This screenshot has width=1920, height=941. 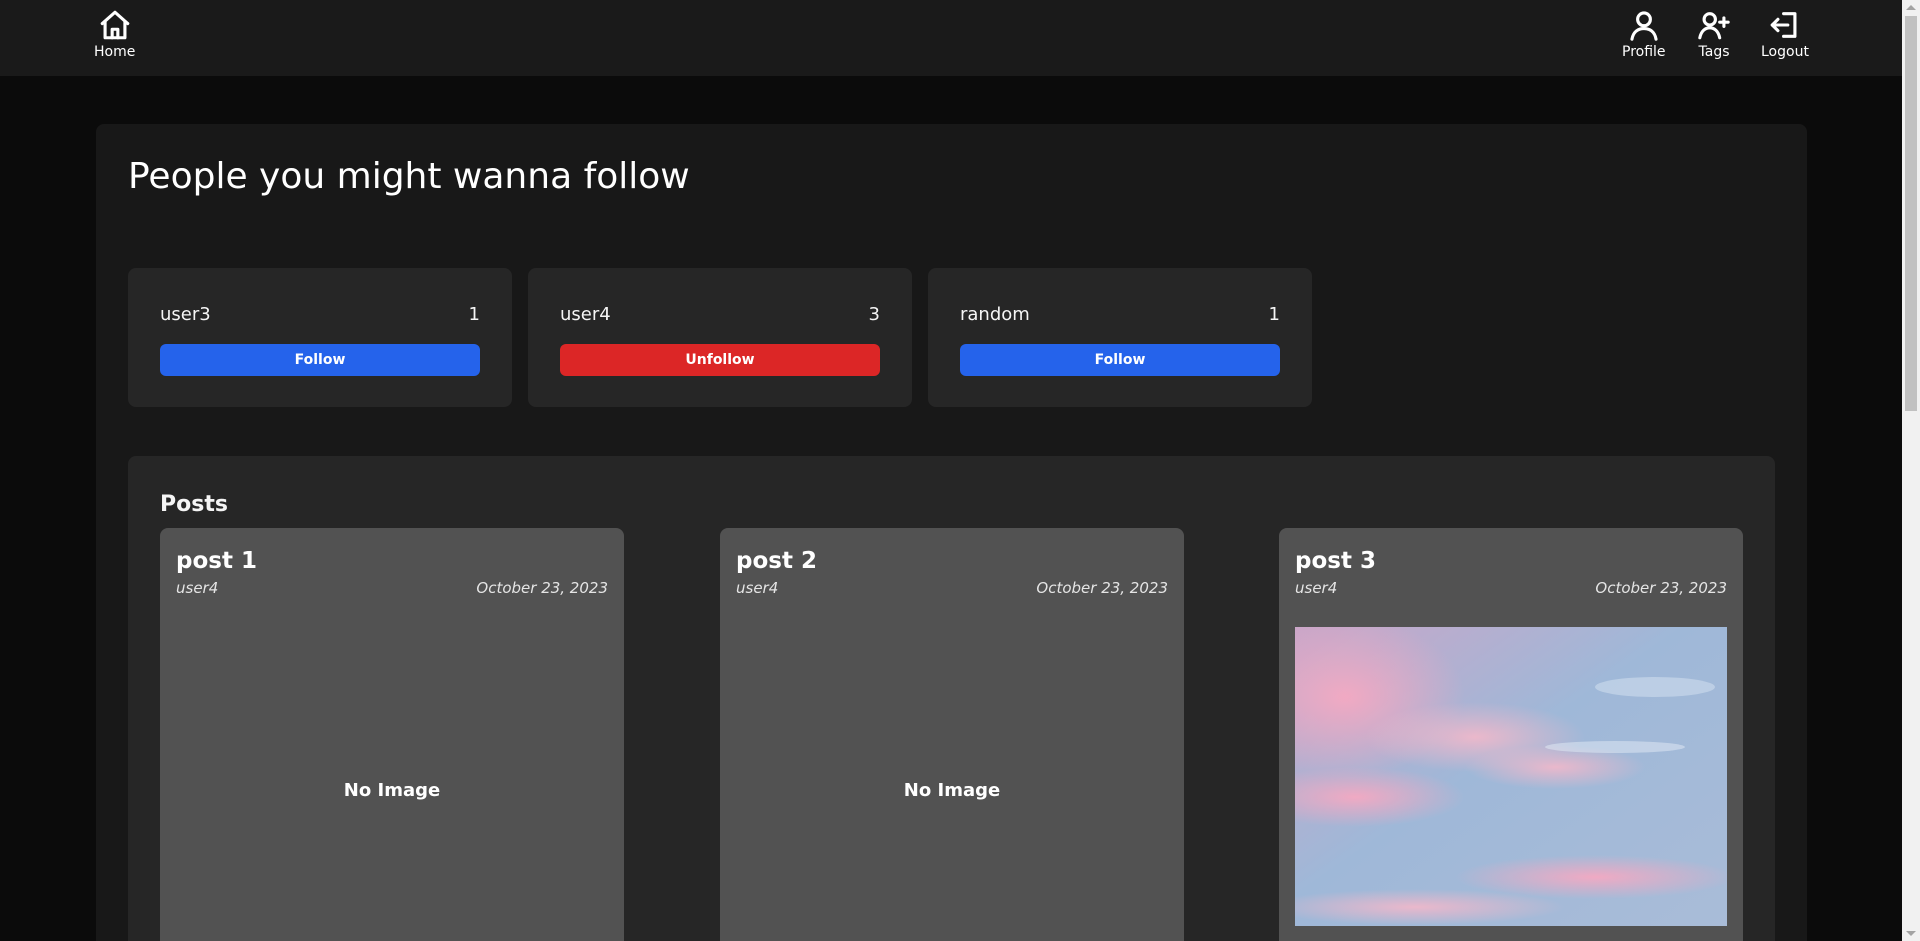 What do you see at coordinates (1644, 52) in the screenshot?
I see `nav-profile-label: Profile` at bounding box center [1644, 52].